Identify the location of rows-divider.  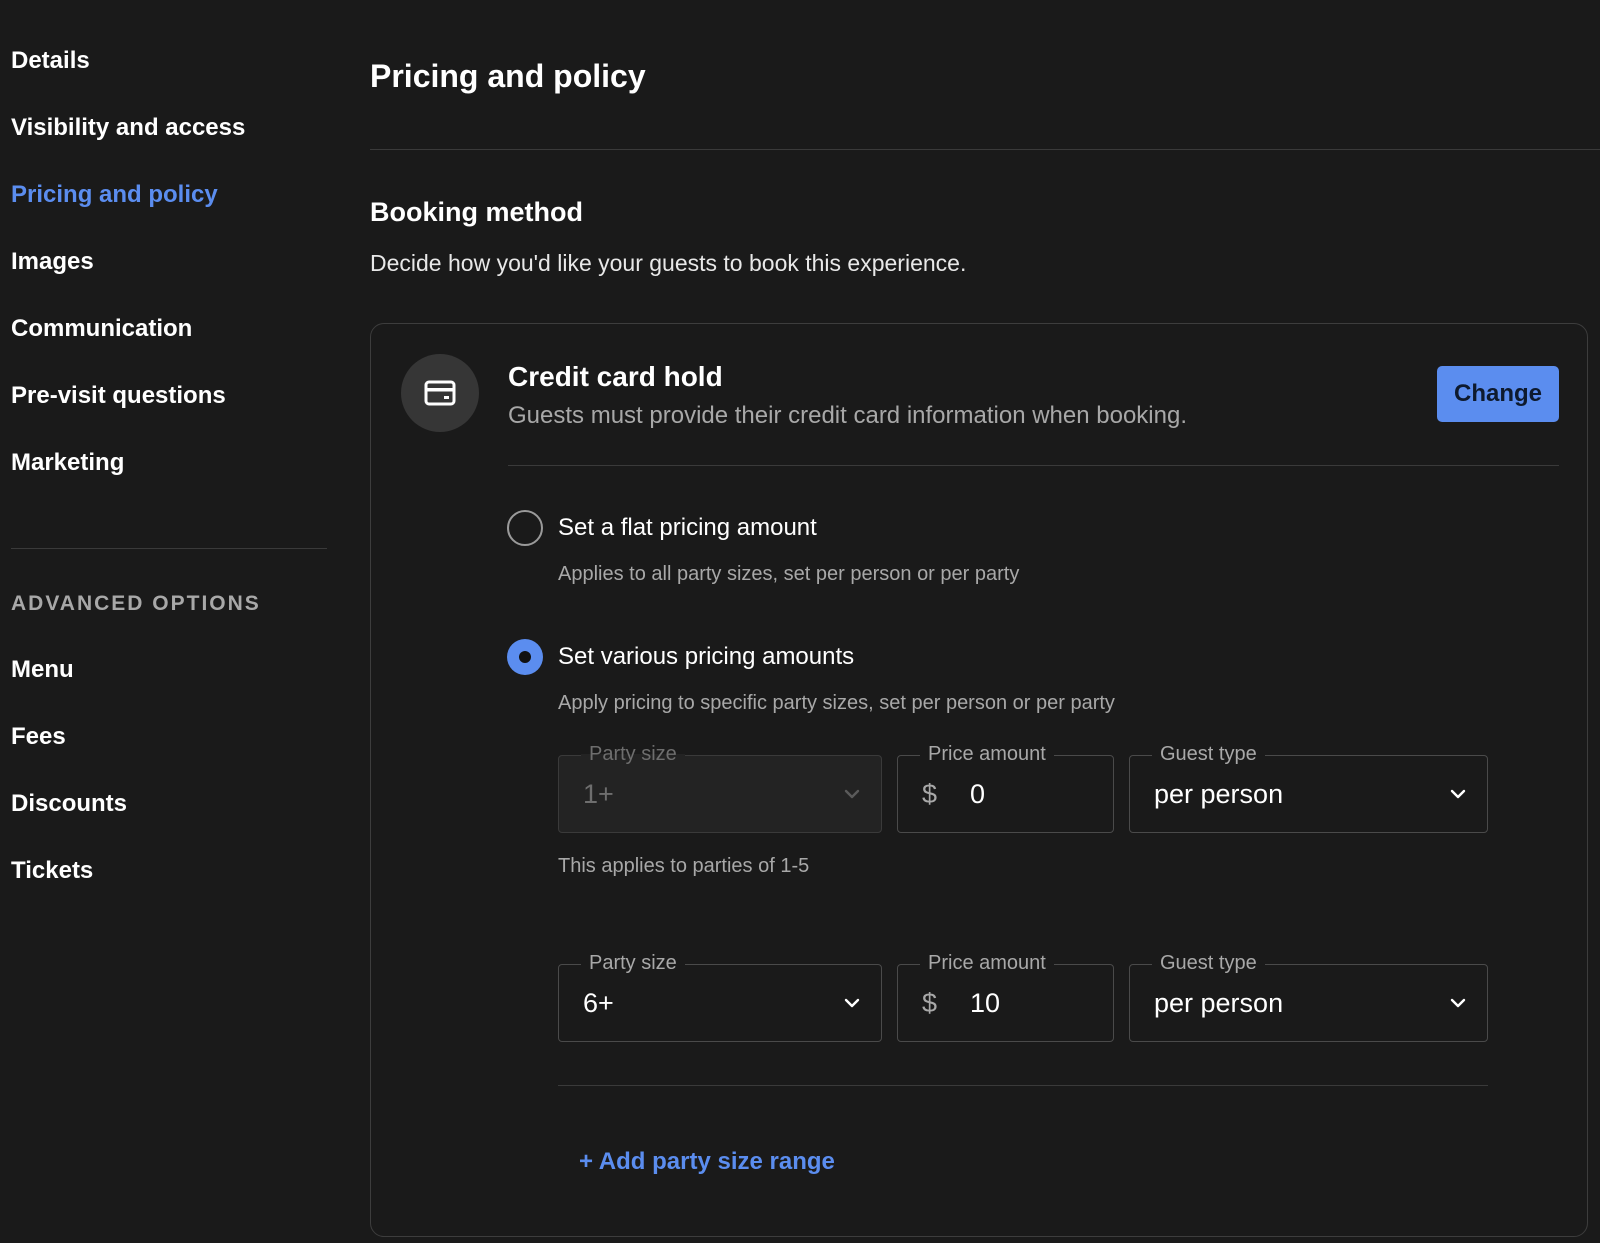
(1023, 1085).